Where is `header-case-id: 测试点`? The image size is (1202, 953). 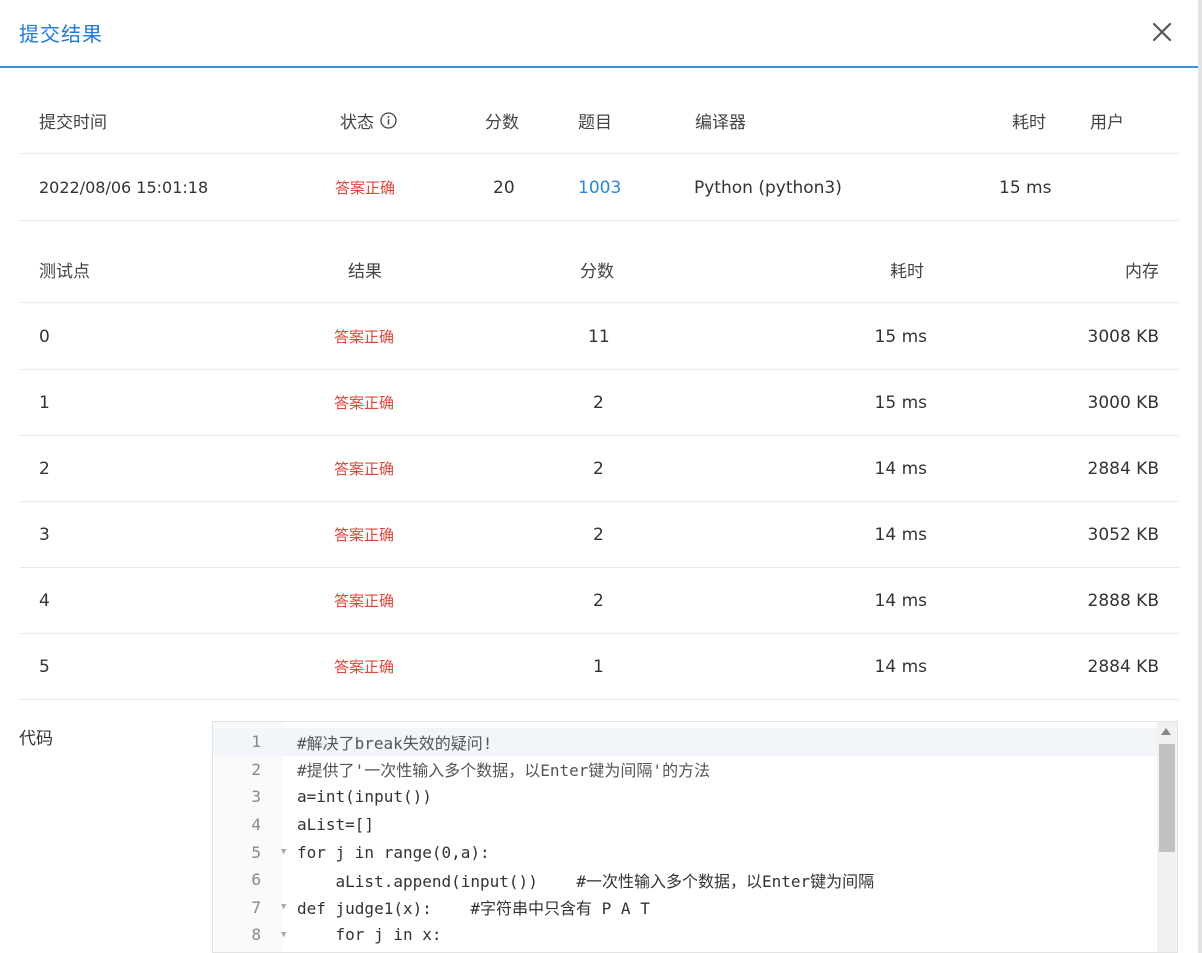
header-case-id: 测试点 is located at coordinates (64, 272).